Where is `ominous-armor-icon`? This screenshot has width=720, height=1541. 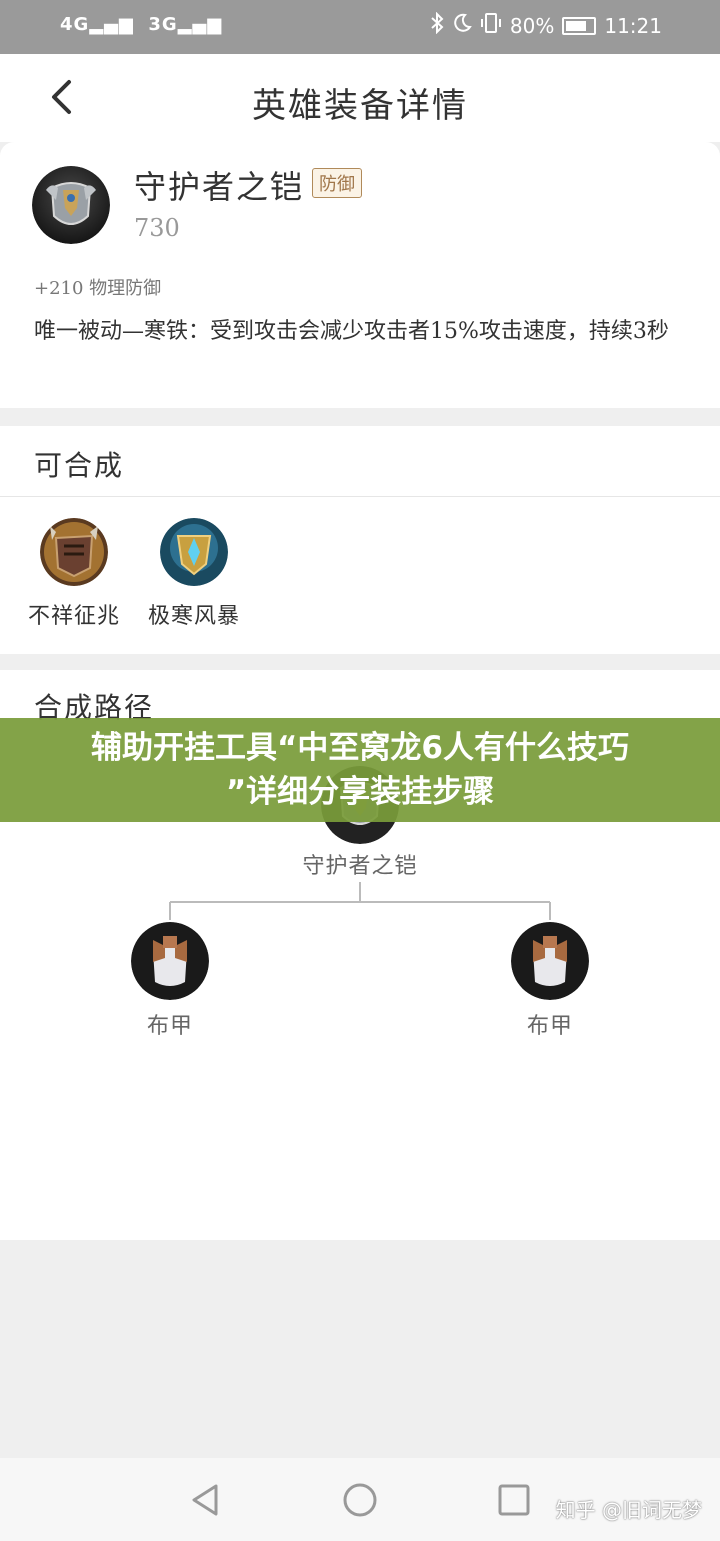 ominous-armor-icon is located at coordinates (74, 552).